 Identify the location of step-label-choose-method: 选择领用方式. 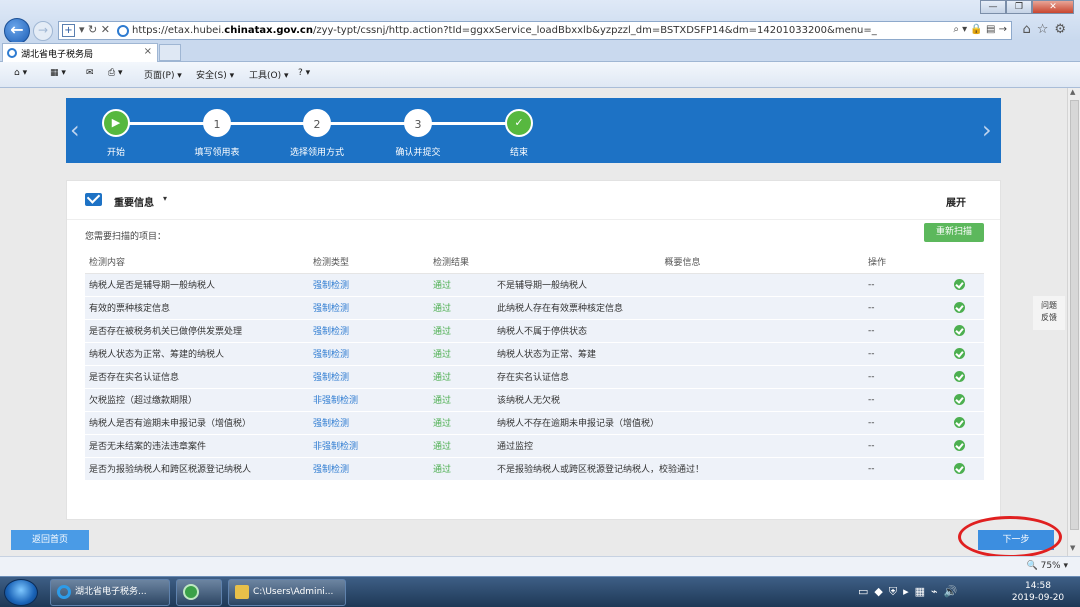
(316, 153).